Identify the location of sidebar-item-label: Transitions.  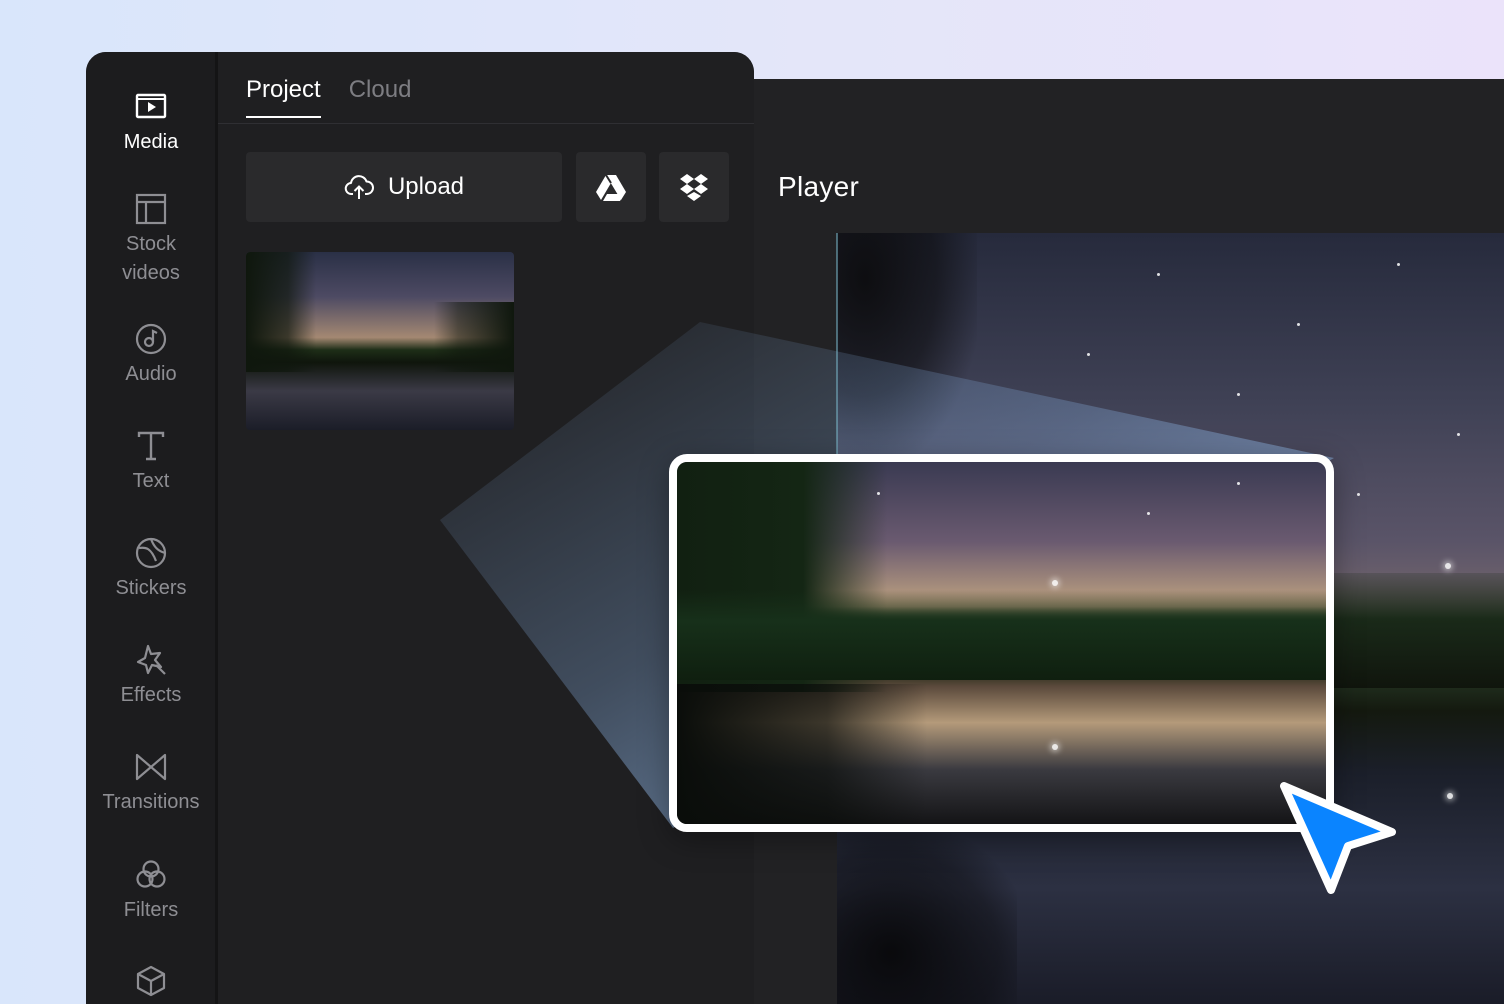
(151, 802).